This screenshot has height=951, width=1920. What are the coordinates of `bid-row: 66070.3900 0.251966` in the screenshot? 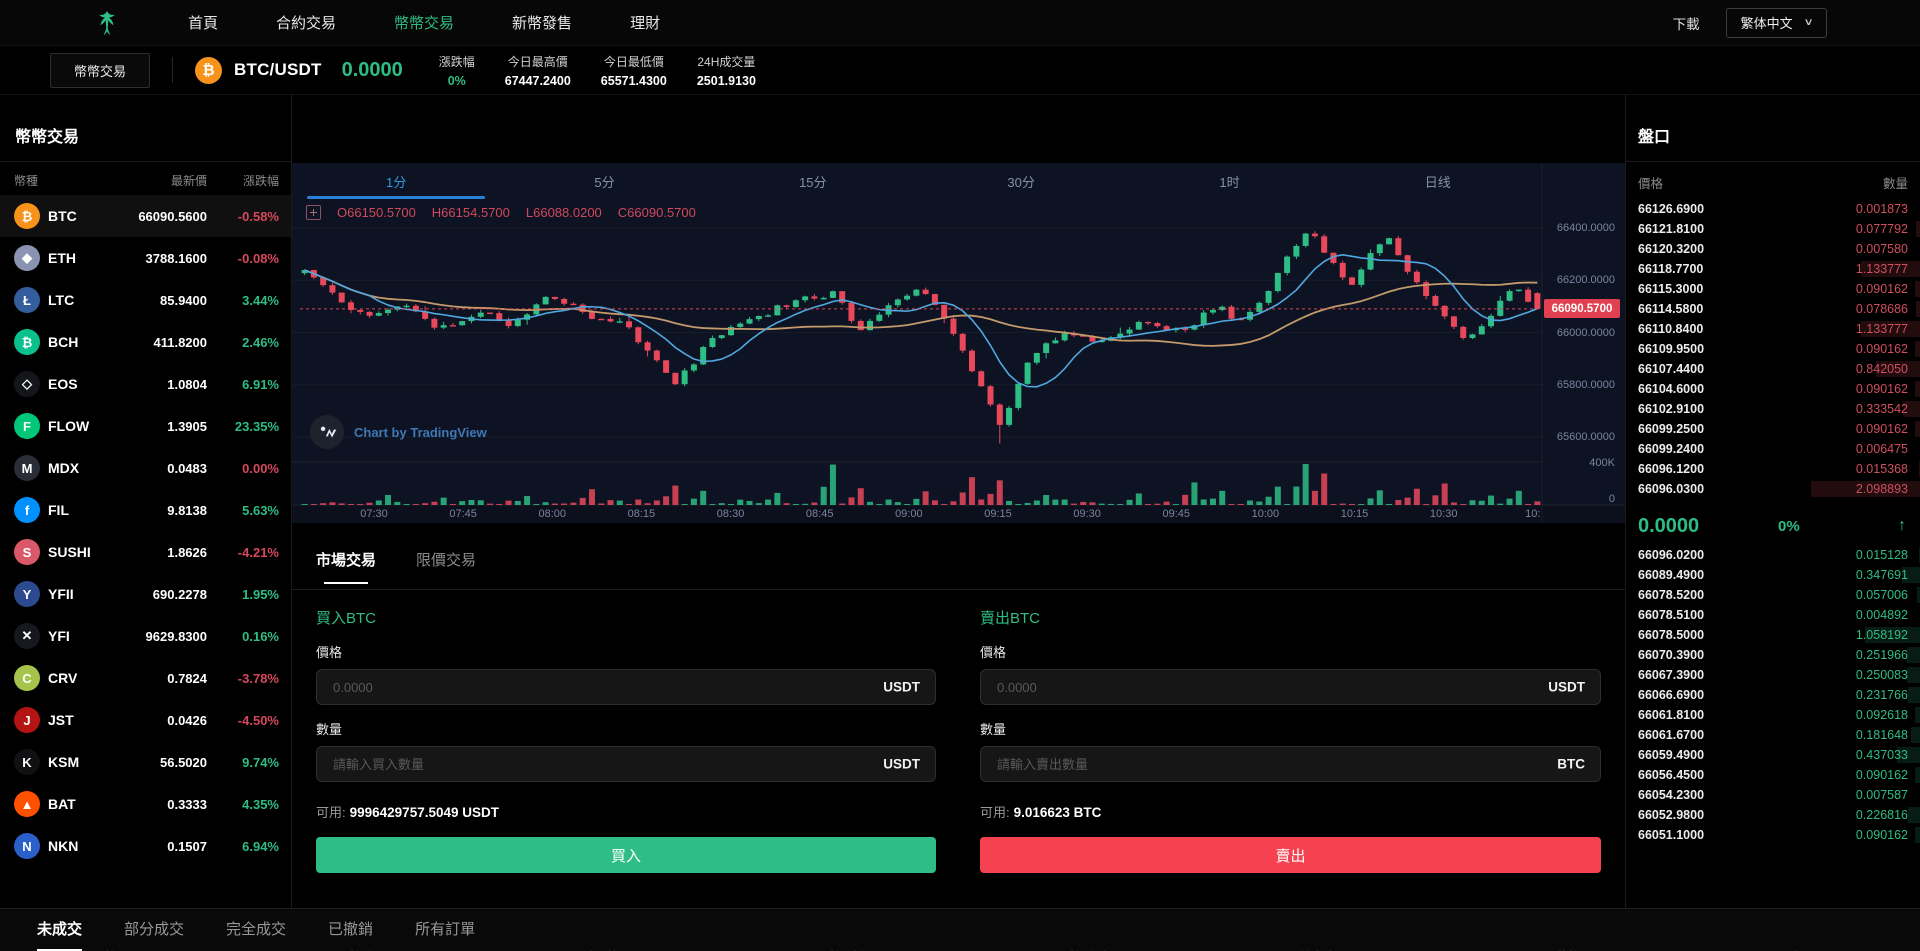 It's located at (1773, 655).